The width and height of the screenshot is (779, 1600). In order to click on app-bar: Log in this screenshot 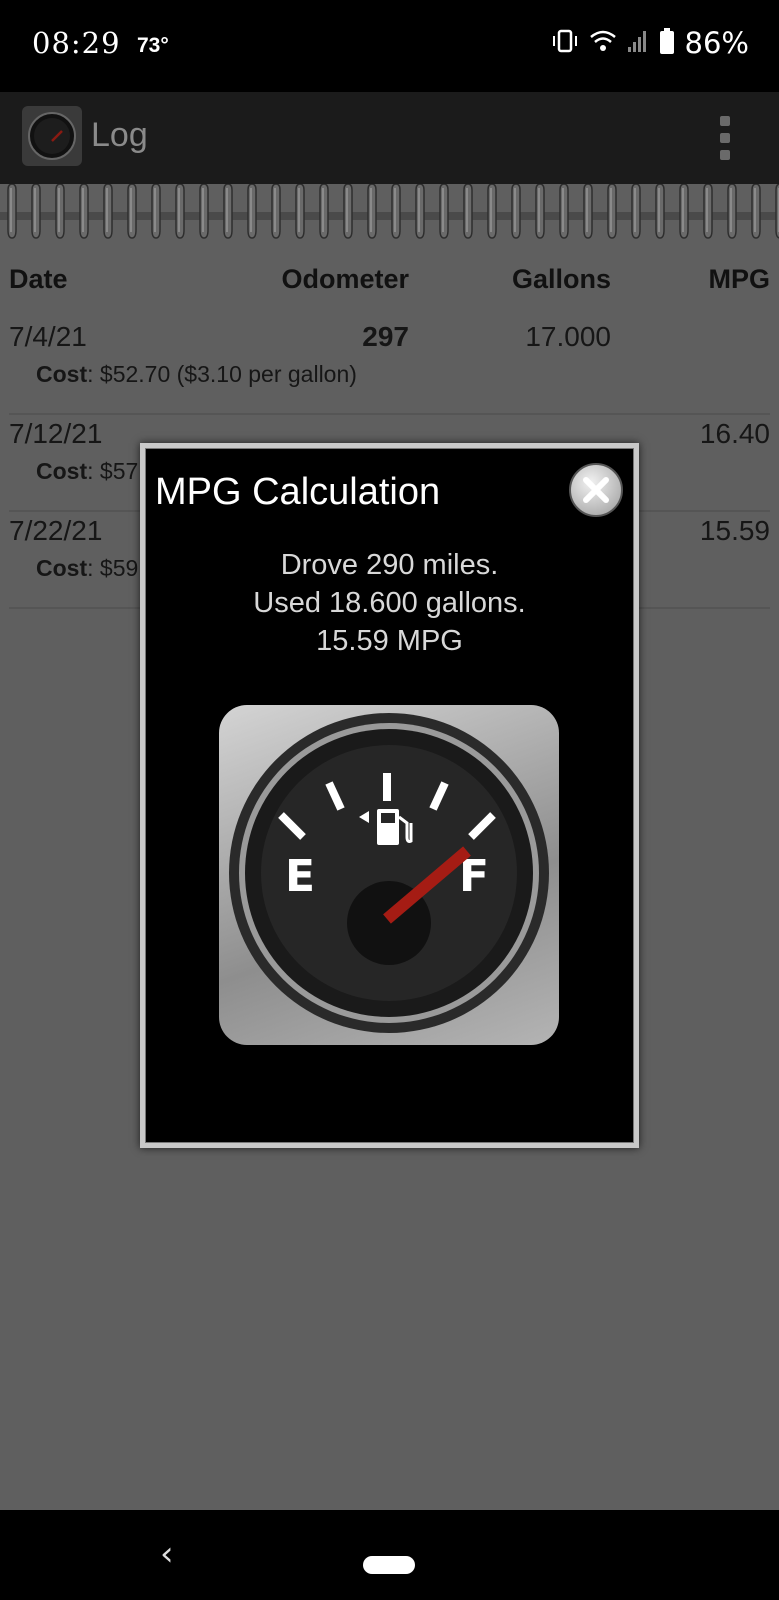, I will do `click(389, 138)`.